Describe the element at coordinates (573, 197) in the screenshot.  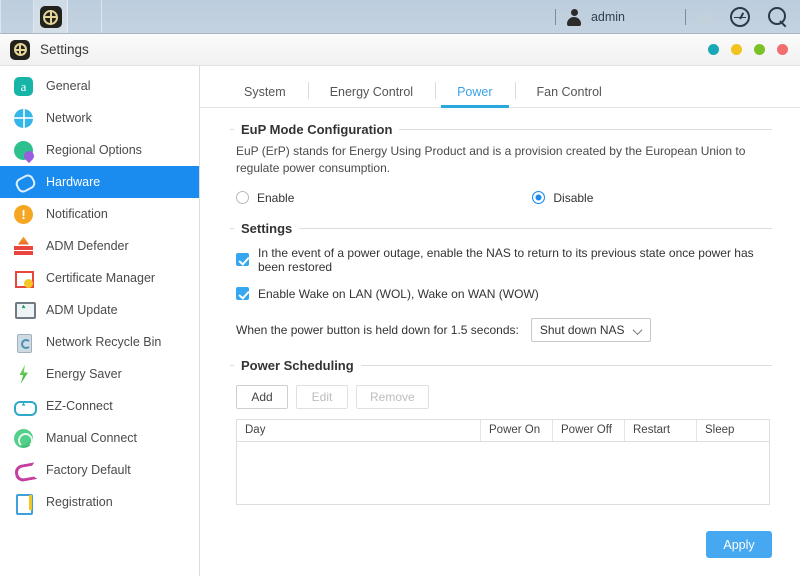
I see `eup-disable-label: Disable` at that location.